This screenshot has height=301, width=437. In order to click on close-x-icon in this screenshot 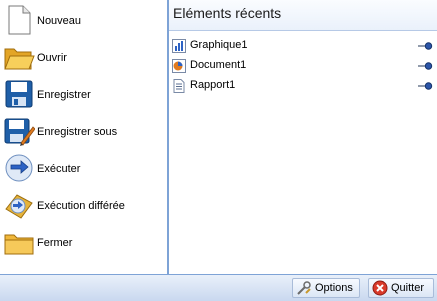, I will do `click(380, 288)`.